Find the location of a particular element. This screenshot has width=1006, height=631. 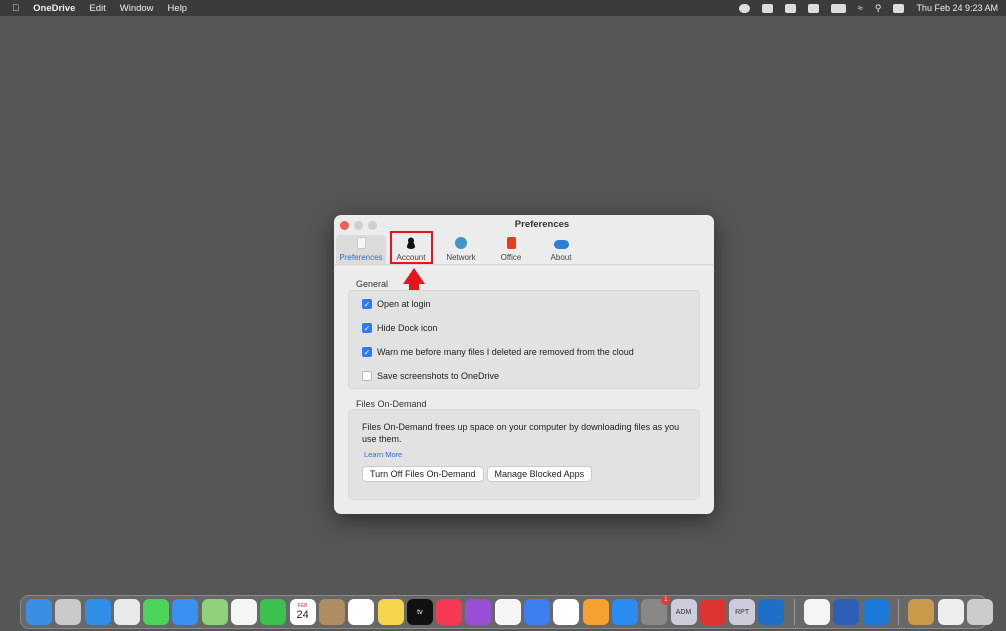

dock-finder-icon is located at coordinates (39, 612).